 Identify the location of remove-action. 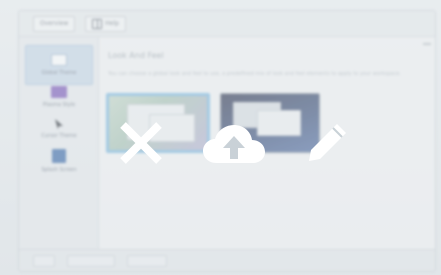
(141, 143).